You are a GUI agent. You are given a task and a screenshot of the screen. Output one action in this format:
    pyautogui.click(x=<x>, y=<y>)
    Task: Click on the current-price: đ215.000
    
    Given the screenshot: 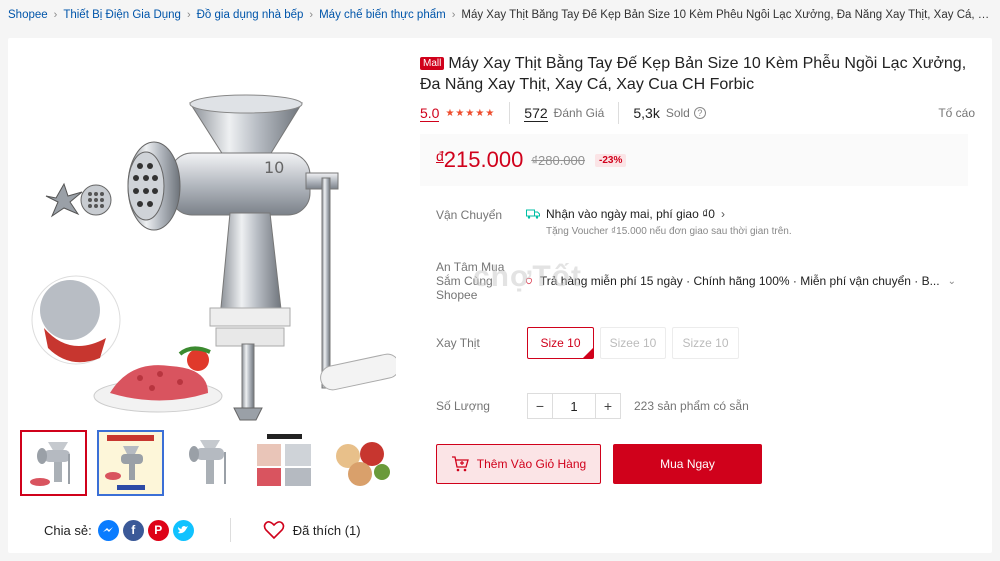 What is the action you would take?
    pyautogui.click(x=479, y=160)
    